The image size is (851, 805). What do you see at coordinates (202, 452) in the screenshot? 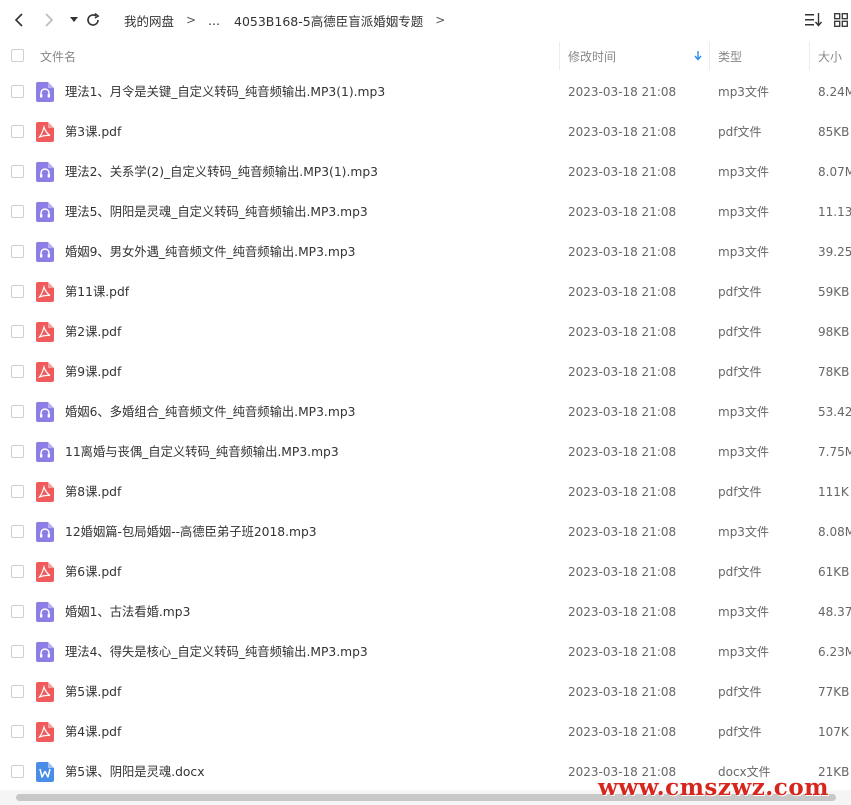
I see `file-name: 11离婚与丧偶_自定义转码_纯音频输出.MP3.mp3` at bounding box center [202, 452].